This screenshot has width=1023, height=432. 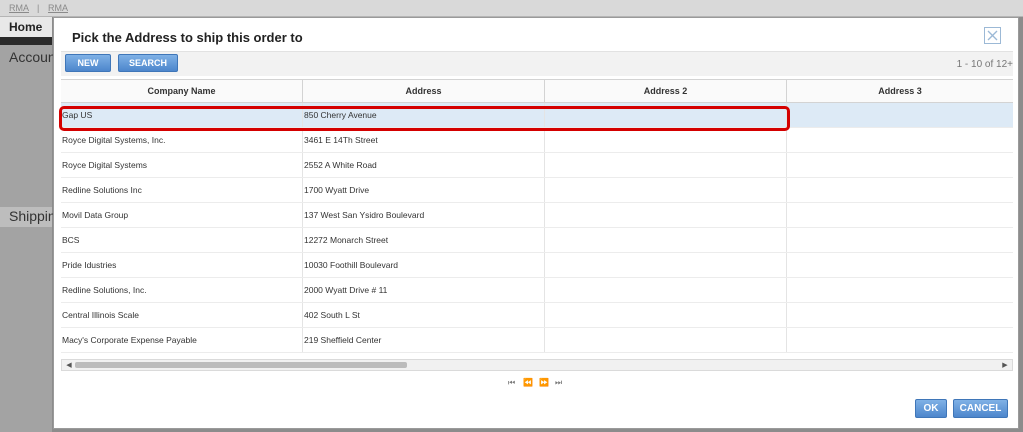 I want to click on new-button: NEW, so click(x=88, y=63).